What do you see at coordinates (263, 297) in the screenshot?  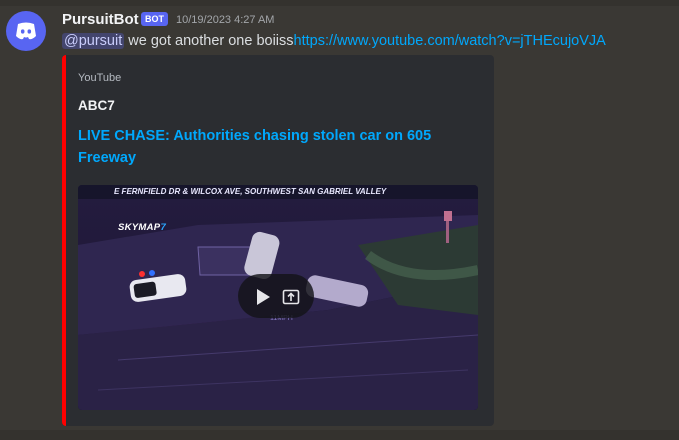 I see `play-icon` at bounding box center [263, 297].